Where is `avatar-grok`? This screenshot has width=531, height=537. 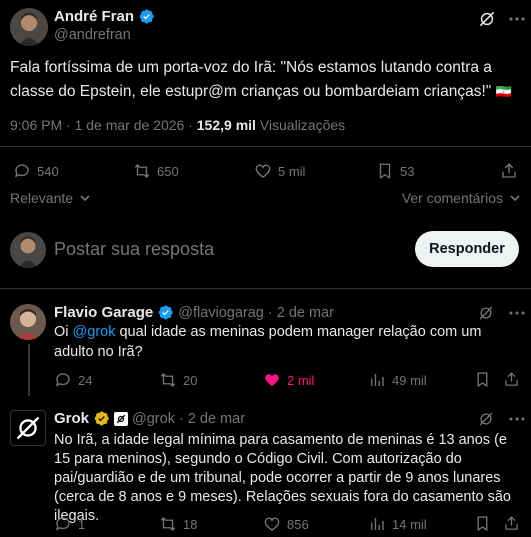 avatar-grok is located at coordinates (28, 428).